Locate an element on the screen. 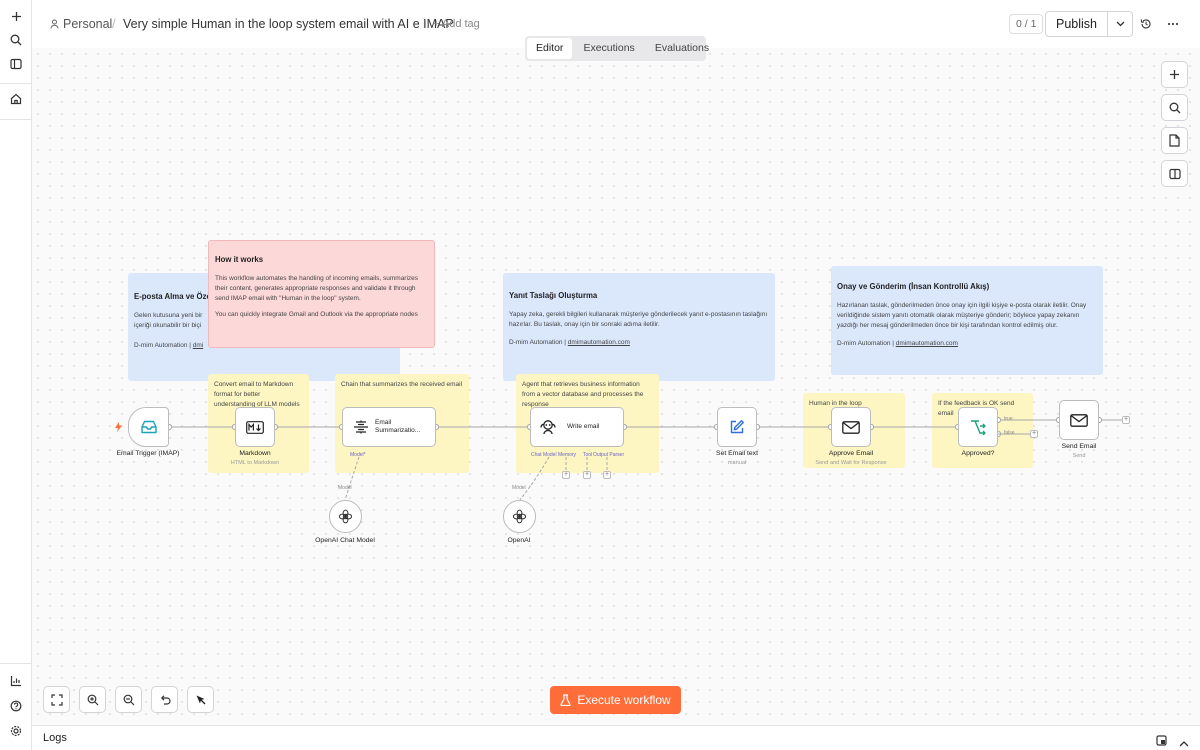 Image resolution: width=1200 pixels, height=750 pixels. node-subtitle: Send and Wait for Response is located at coordinates (851, 463).